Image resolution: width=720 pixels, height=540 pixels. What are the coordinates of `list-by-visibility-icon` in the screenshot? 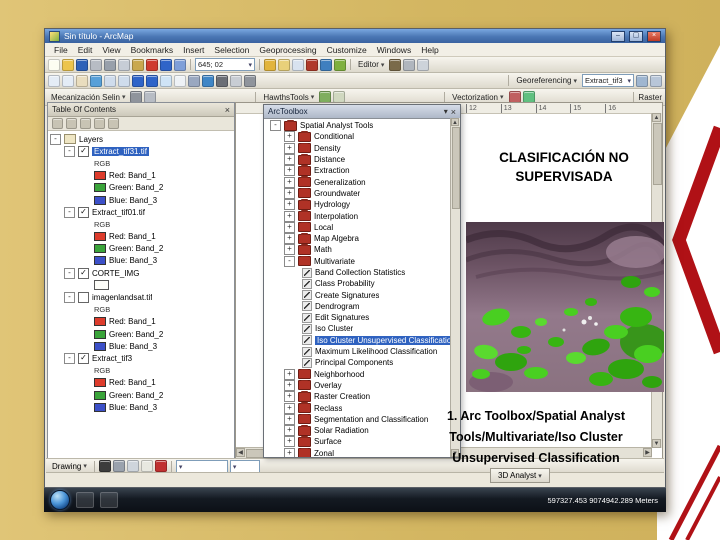 It's located at (85, 123).